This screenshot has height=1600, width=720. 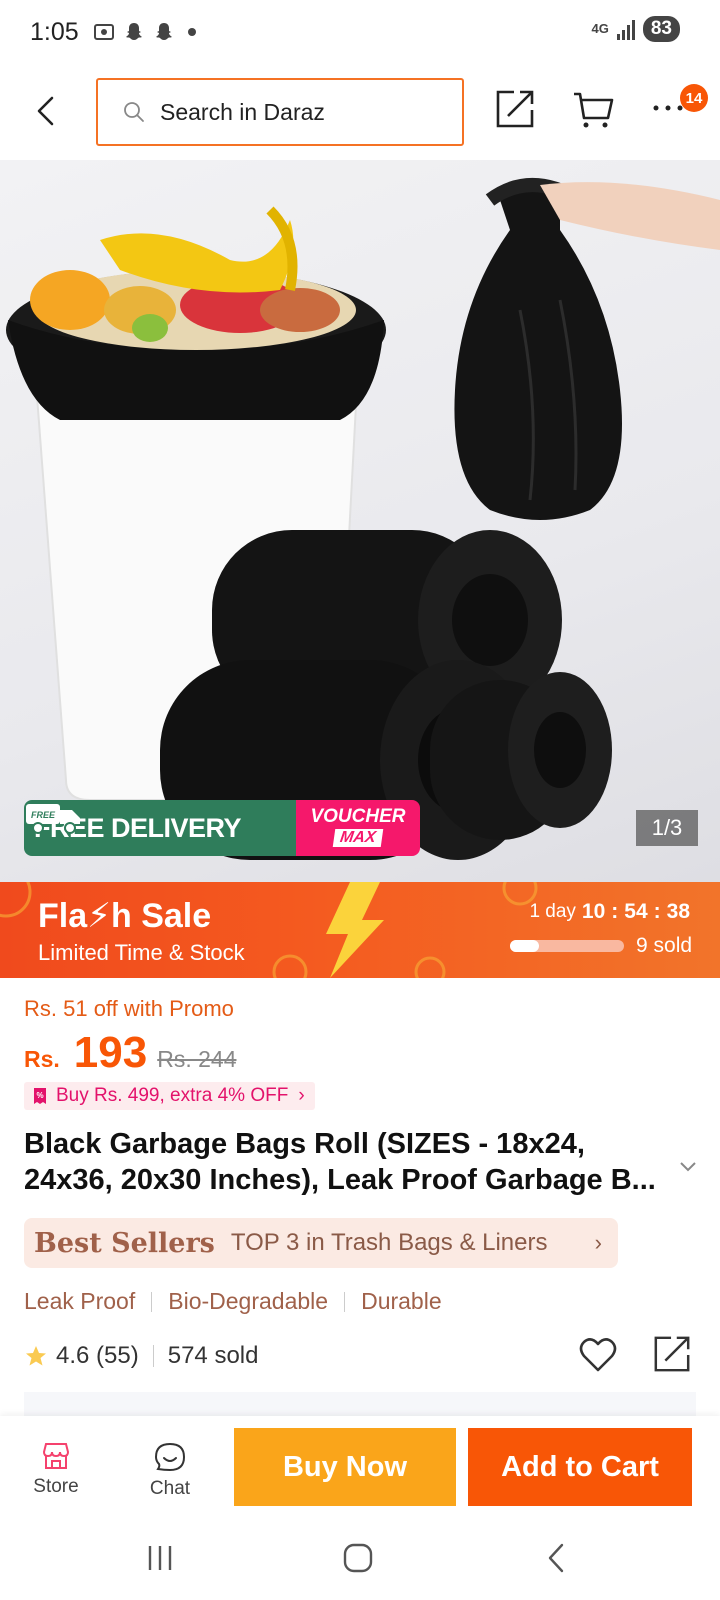 I want to click on add-to-cart-button: Add to Cart, so click(x=580, y=1467).